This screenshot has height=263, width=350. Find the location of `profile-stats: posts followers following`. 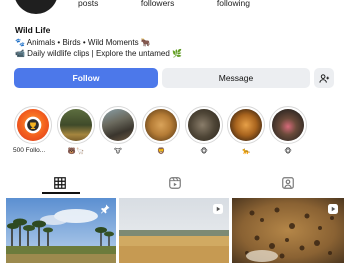

profile-stats: posts followers following is located at coordinates (164, 4).